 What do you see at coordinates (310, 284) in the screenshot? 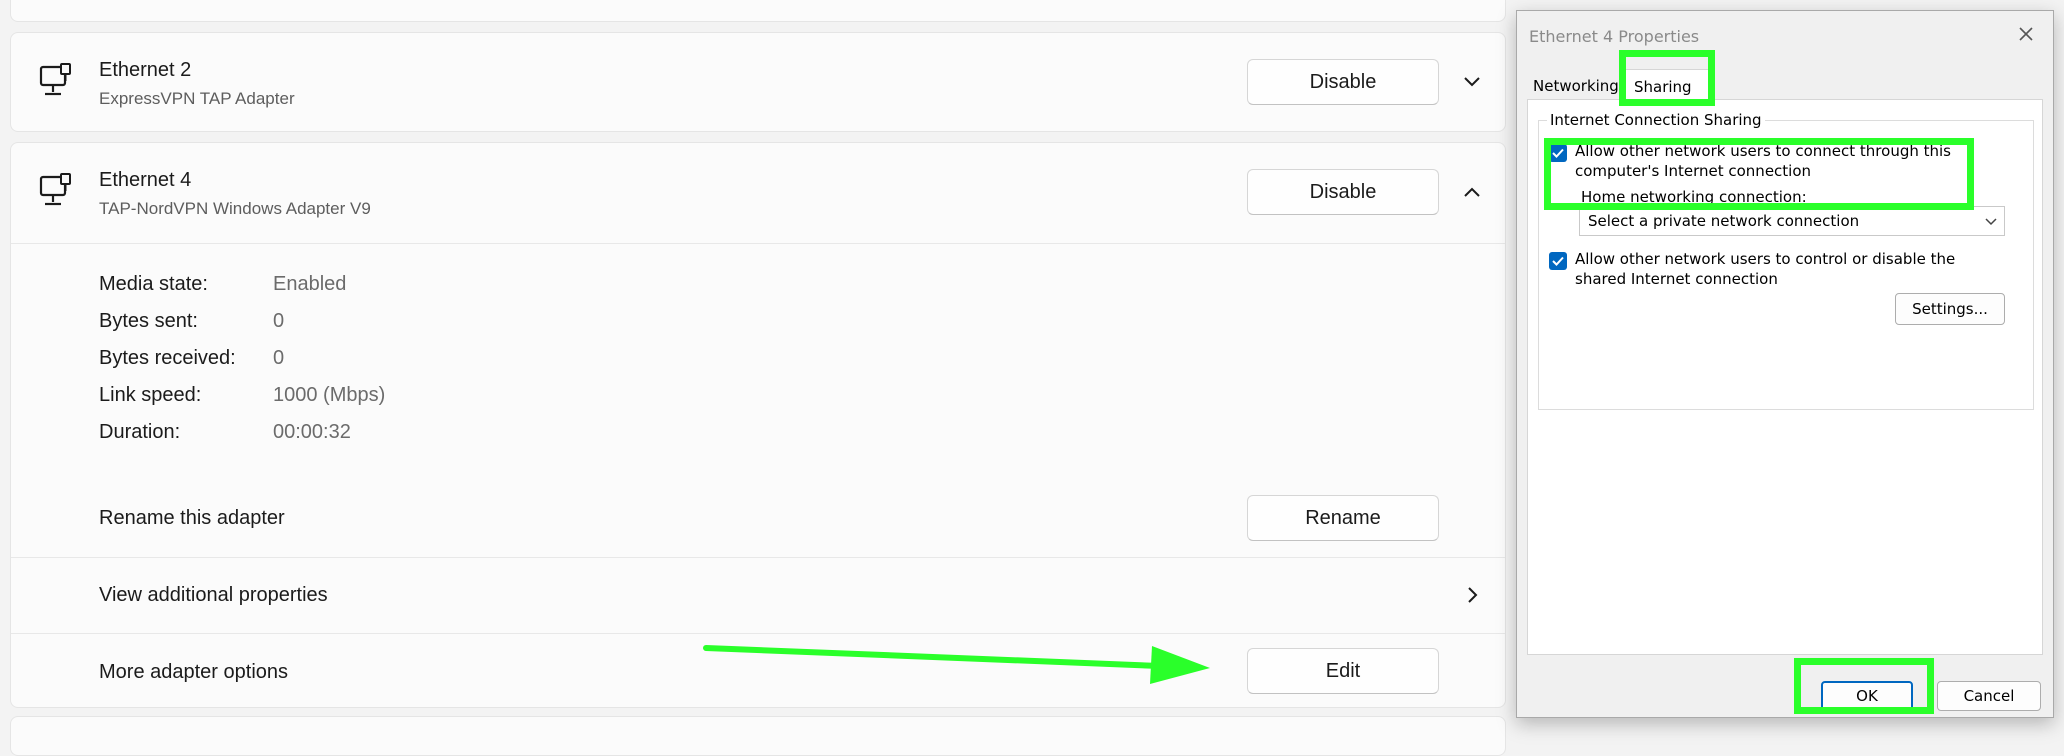
I see `detail-value: Enabled` at bounding box center [310, 284].